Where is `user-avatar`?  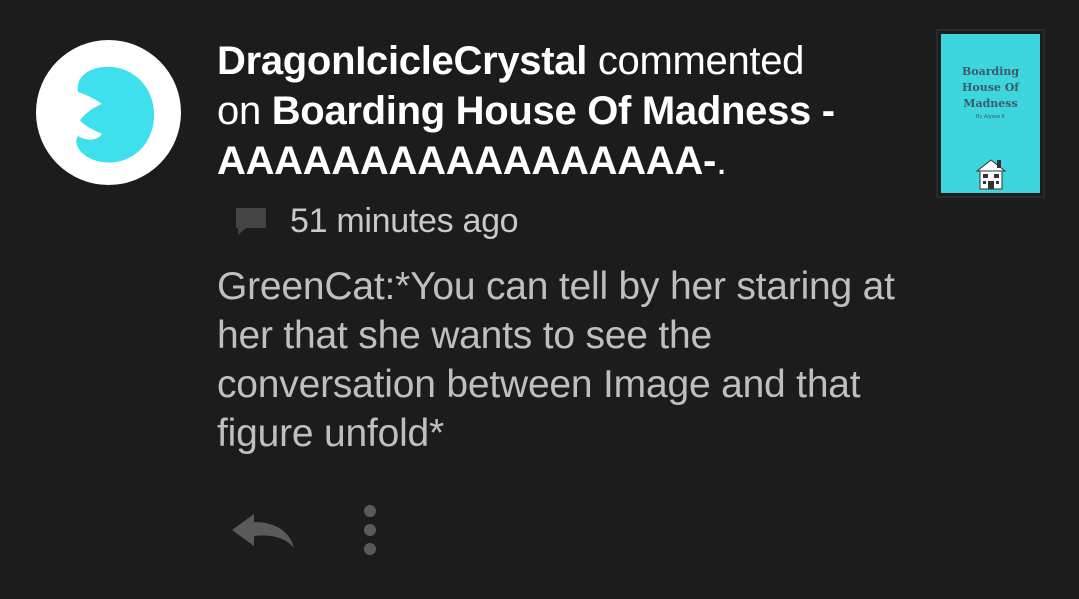
user-avatar is located at coordinates (108, 112).